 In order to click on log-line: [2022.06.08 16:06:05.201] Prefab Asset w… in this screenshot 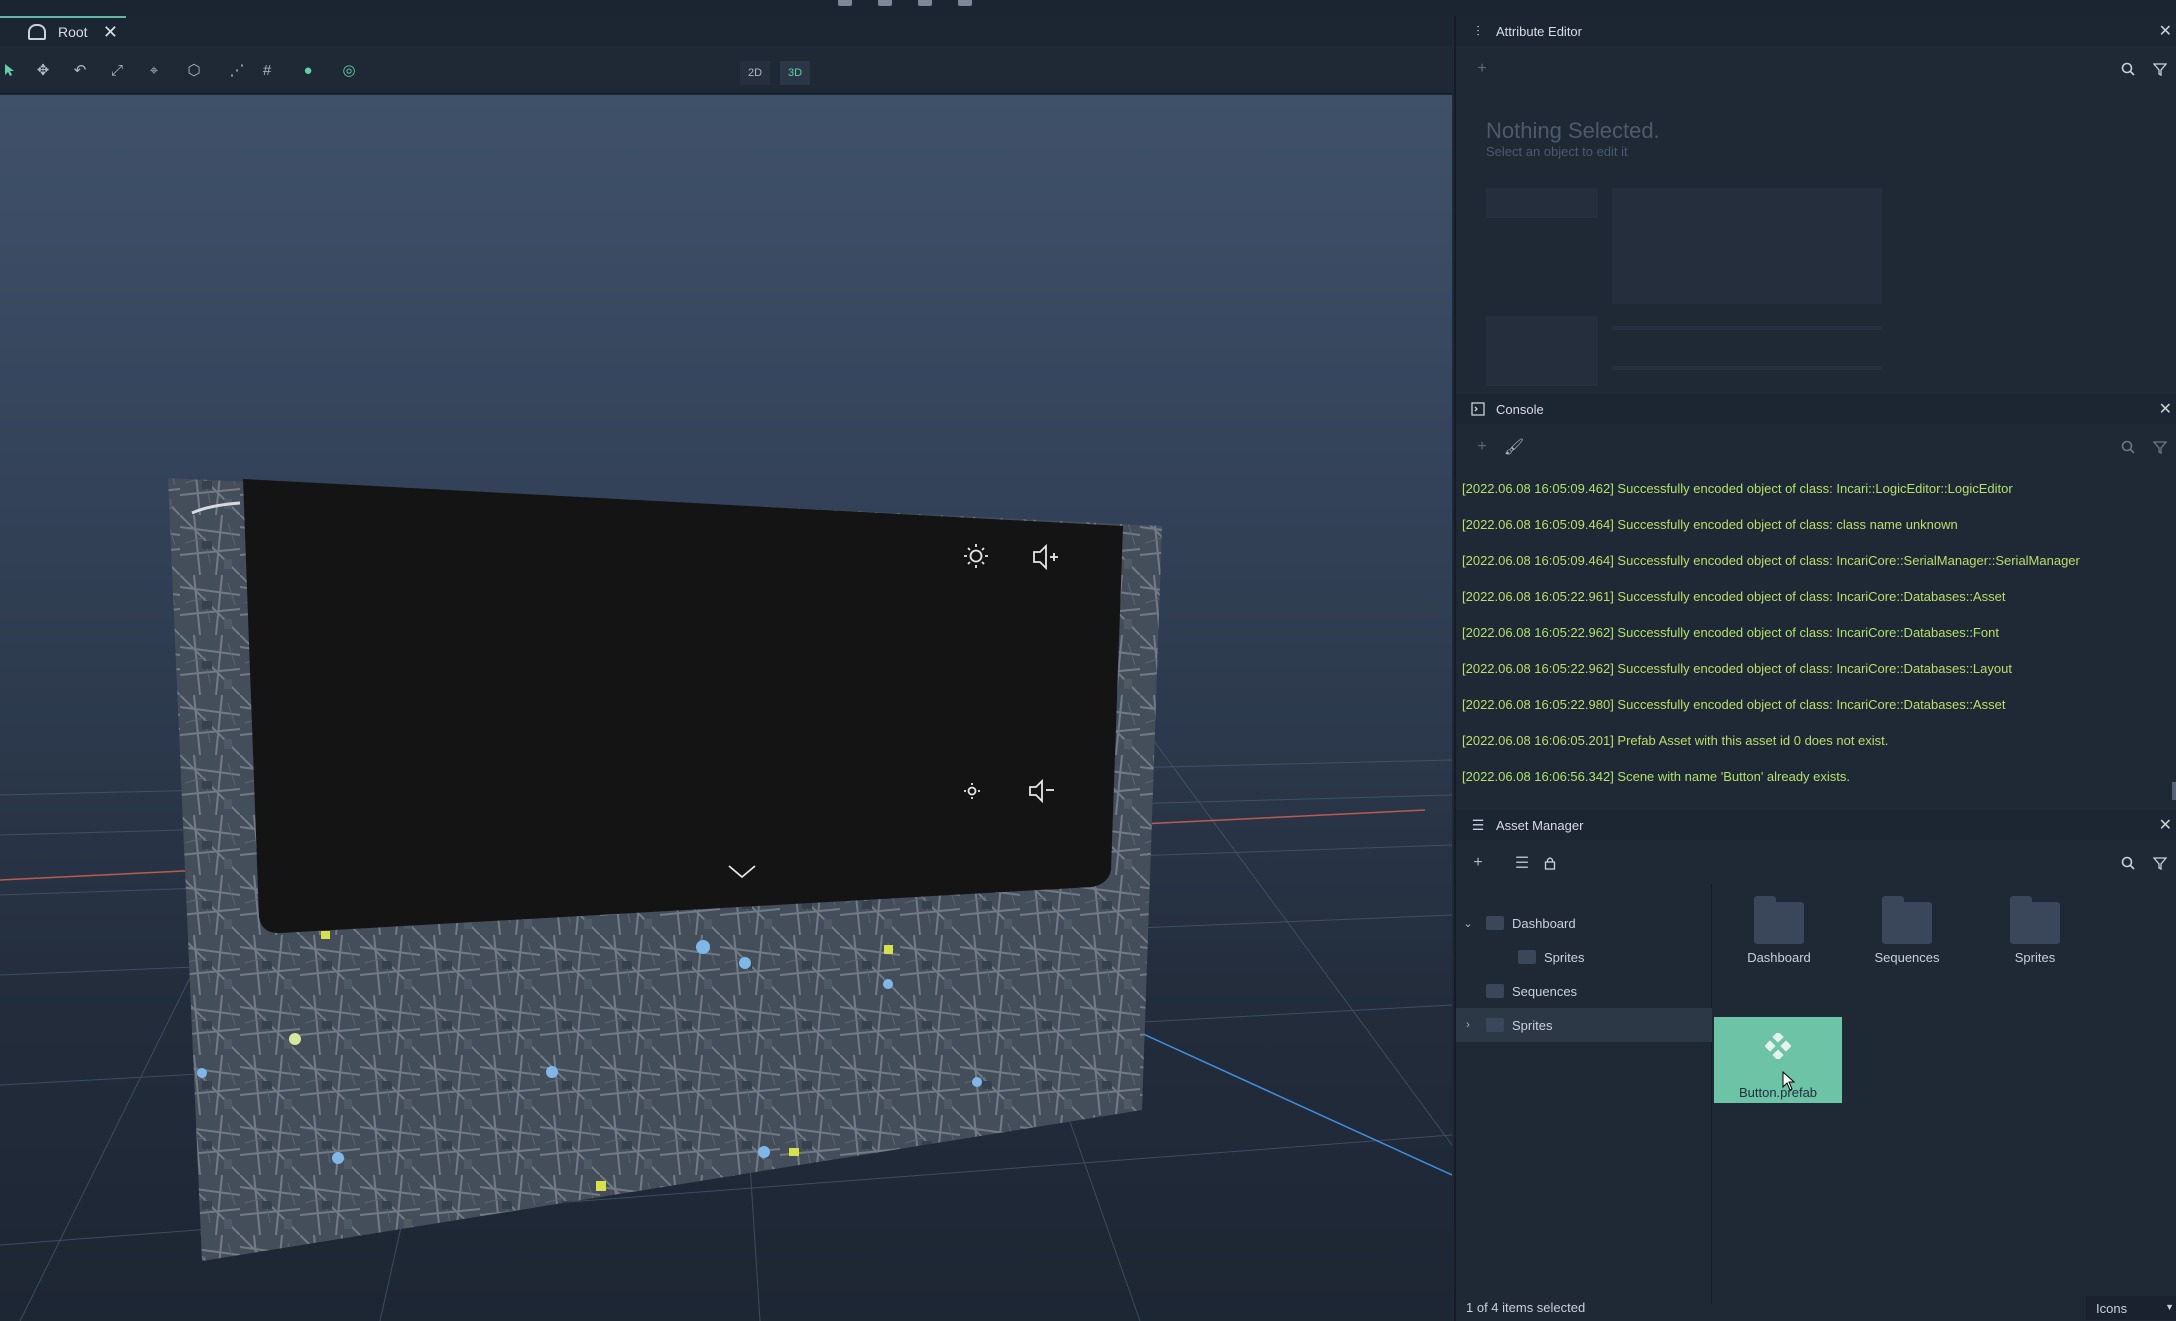, I will do `click(1675, 740)`.